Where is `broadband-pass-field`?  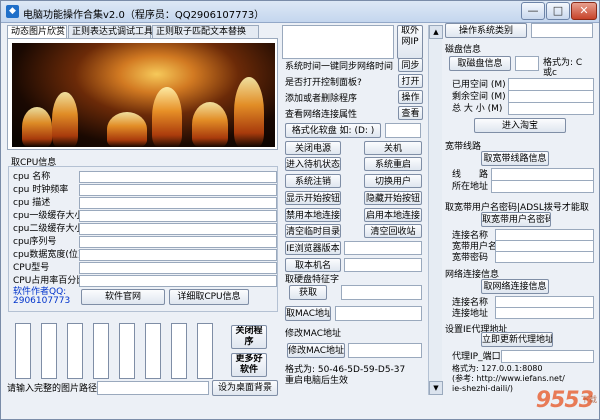
broadband-pass-field is located at coordinates (544, 257).